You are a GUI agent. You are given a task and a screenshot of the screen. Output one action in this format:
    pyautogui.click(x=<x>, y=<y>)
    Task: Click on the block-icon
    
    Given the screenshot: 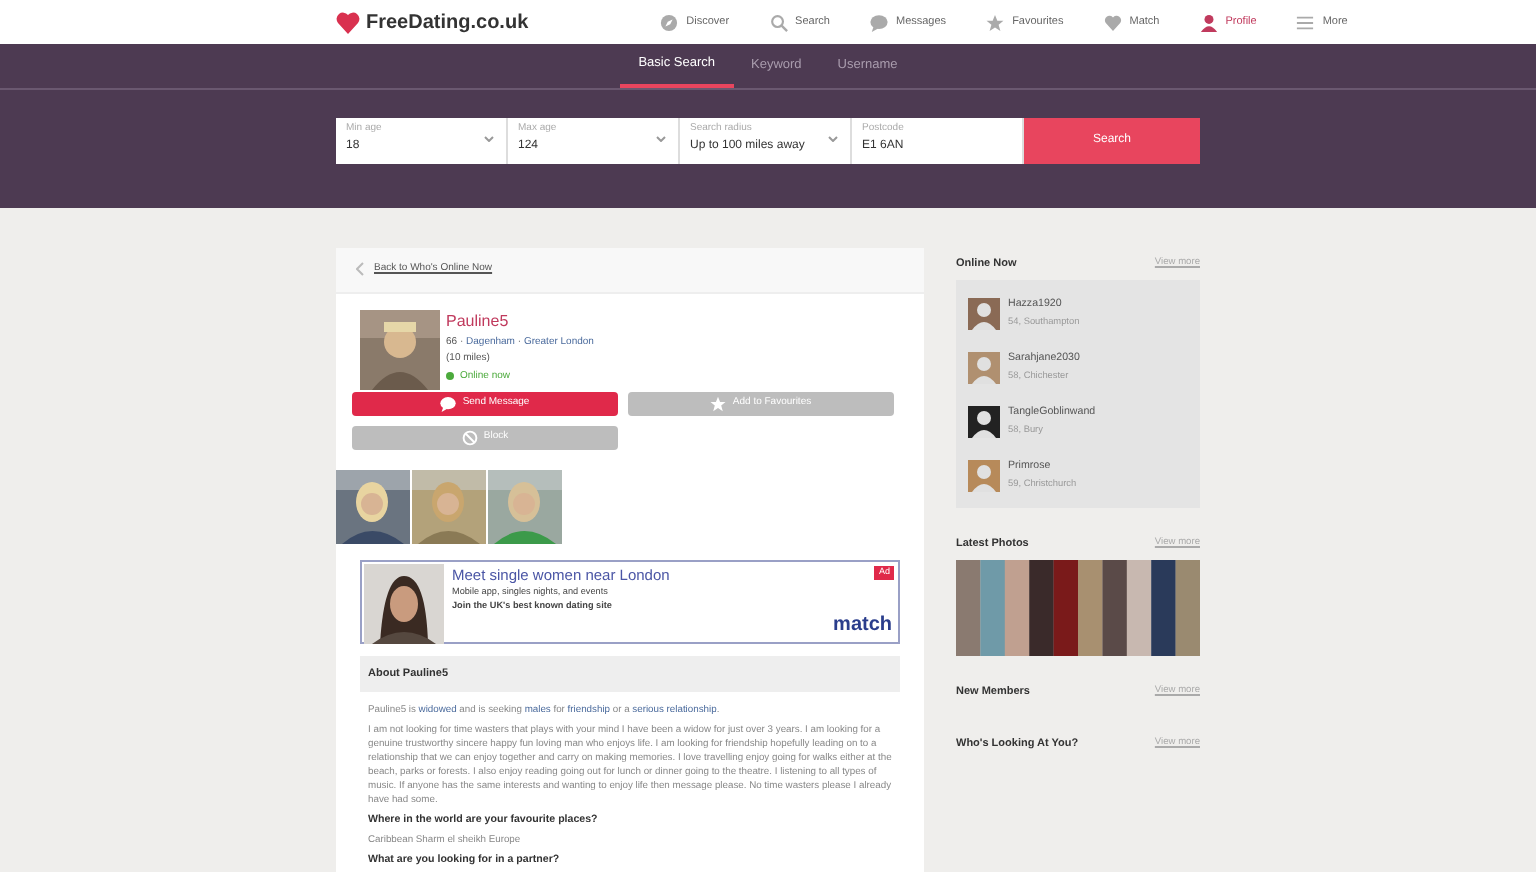 What is the action you would take?
    pyautogui.click(x=469, y=438)
    